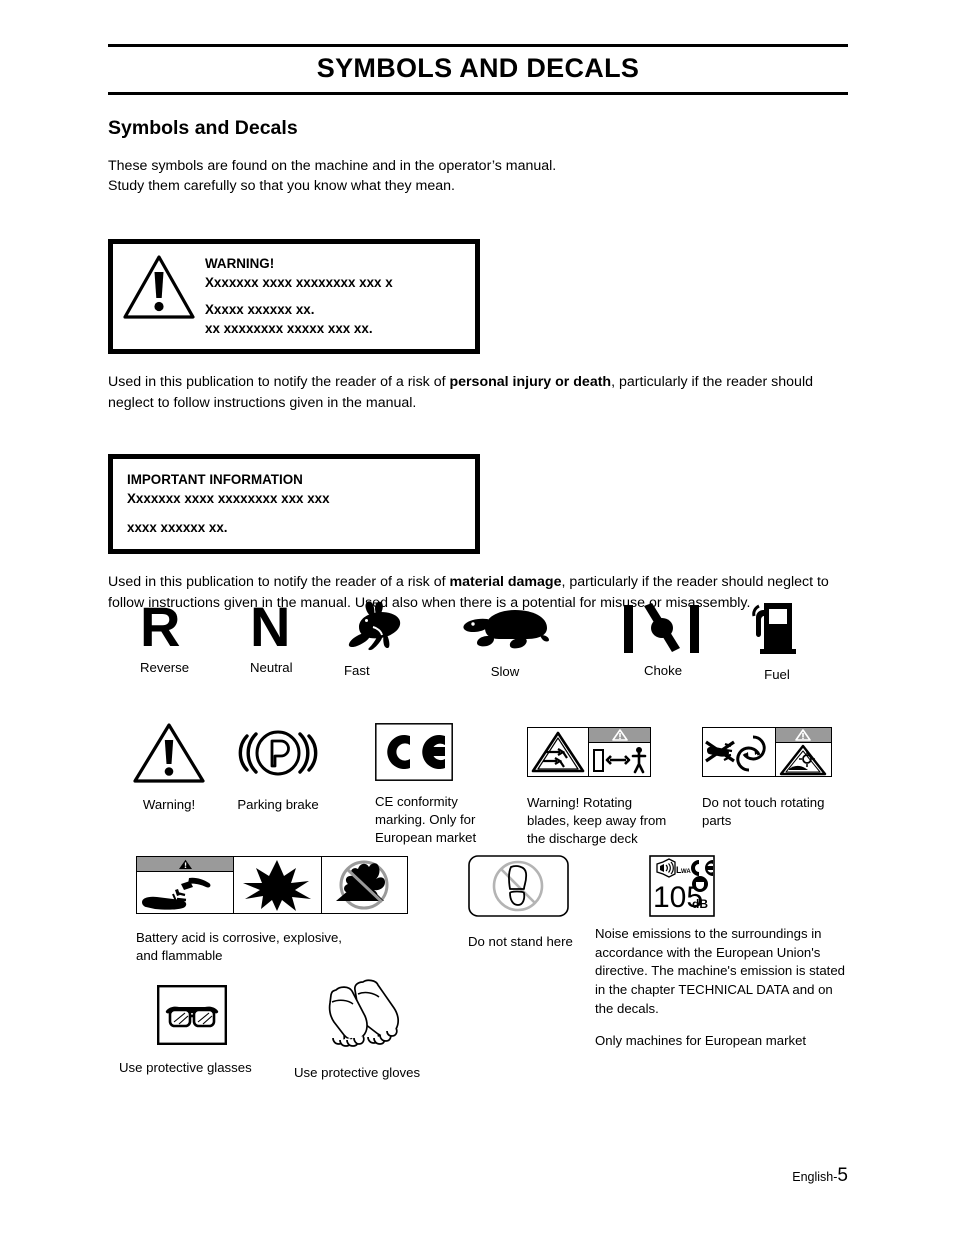 The image size is (954, 1235). I want to click on symbol-warning: Warning!, so click(169, 767).